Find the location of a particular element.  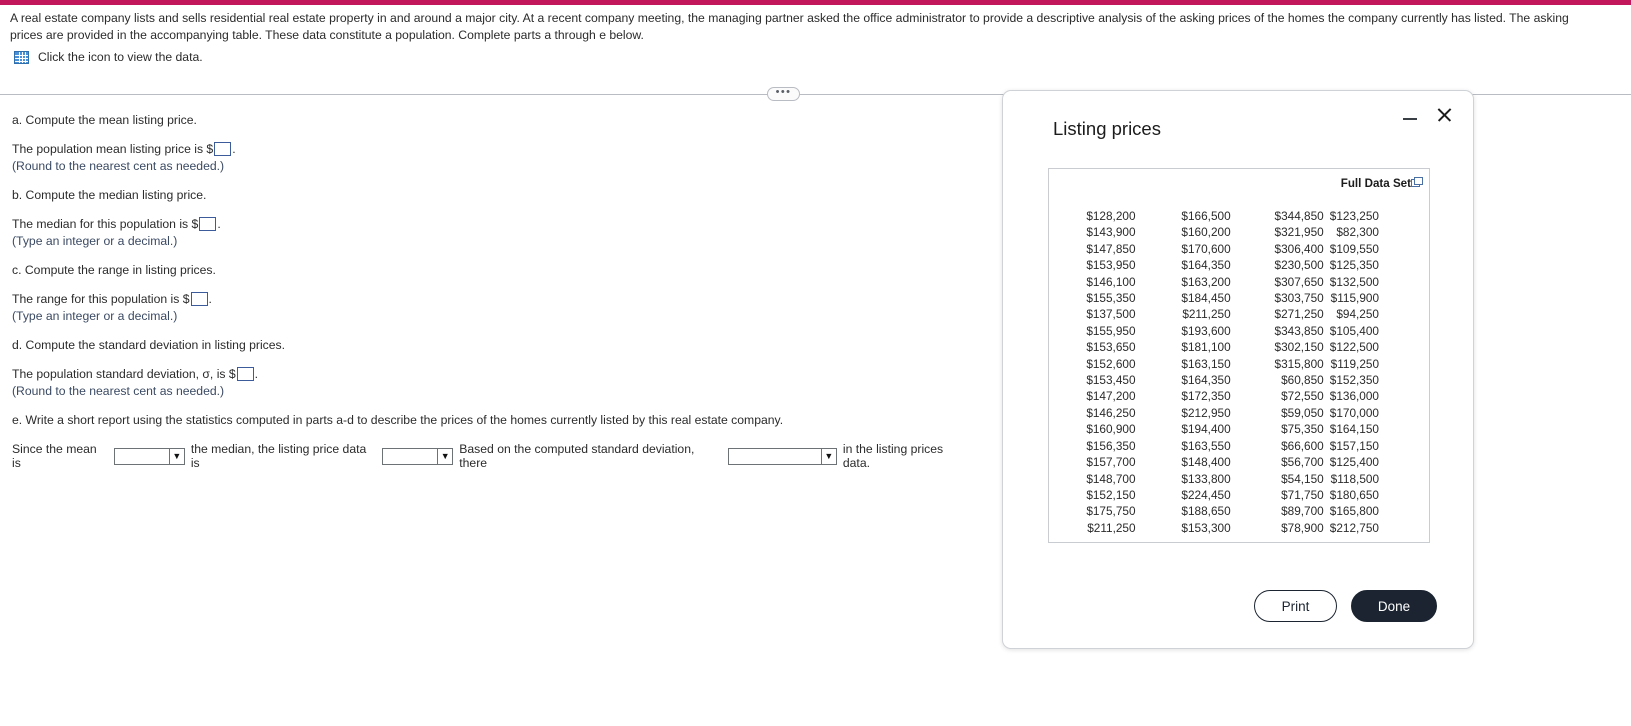

table-row: $155,350 $184,450 $303,750 $115,900 is located at coordinates (1239, 298).